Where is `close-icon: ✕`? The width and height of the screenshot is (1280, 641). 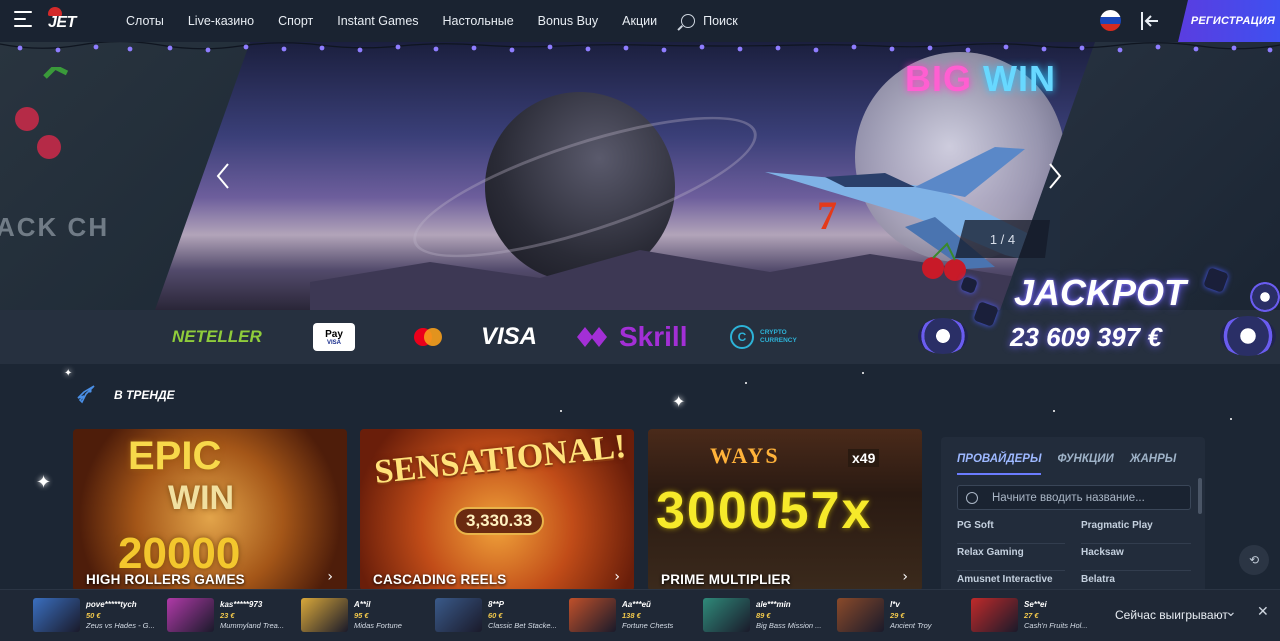
close-icon: ✕ is located at coordinates (1263, 612).